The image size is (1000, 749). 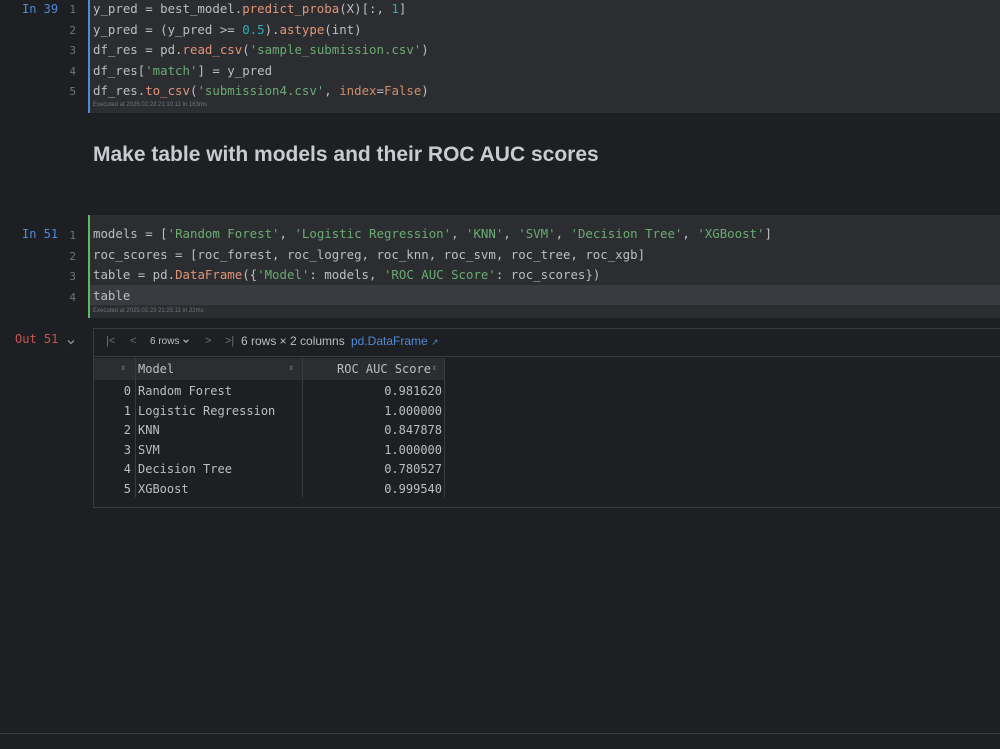 I want to click on code-token: : models,, so click(x=346, y=274).